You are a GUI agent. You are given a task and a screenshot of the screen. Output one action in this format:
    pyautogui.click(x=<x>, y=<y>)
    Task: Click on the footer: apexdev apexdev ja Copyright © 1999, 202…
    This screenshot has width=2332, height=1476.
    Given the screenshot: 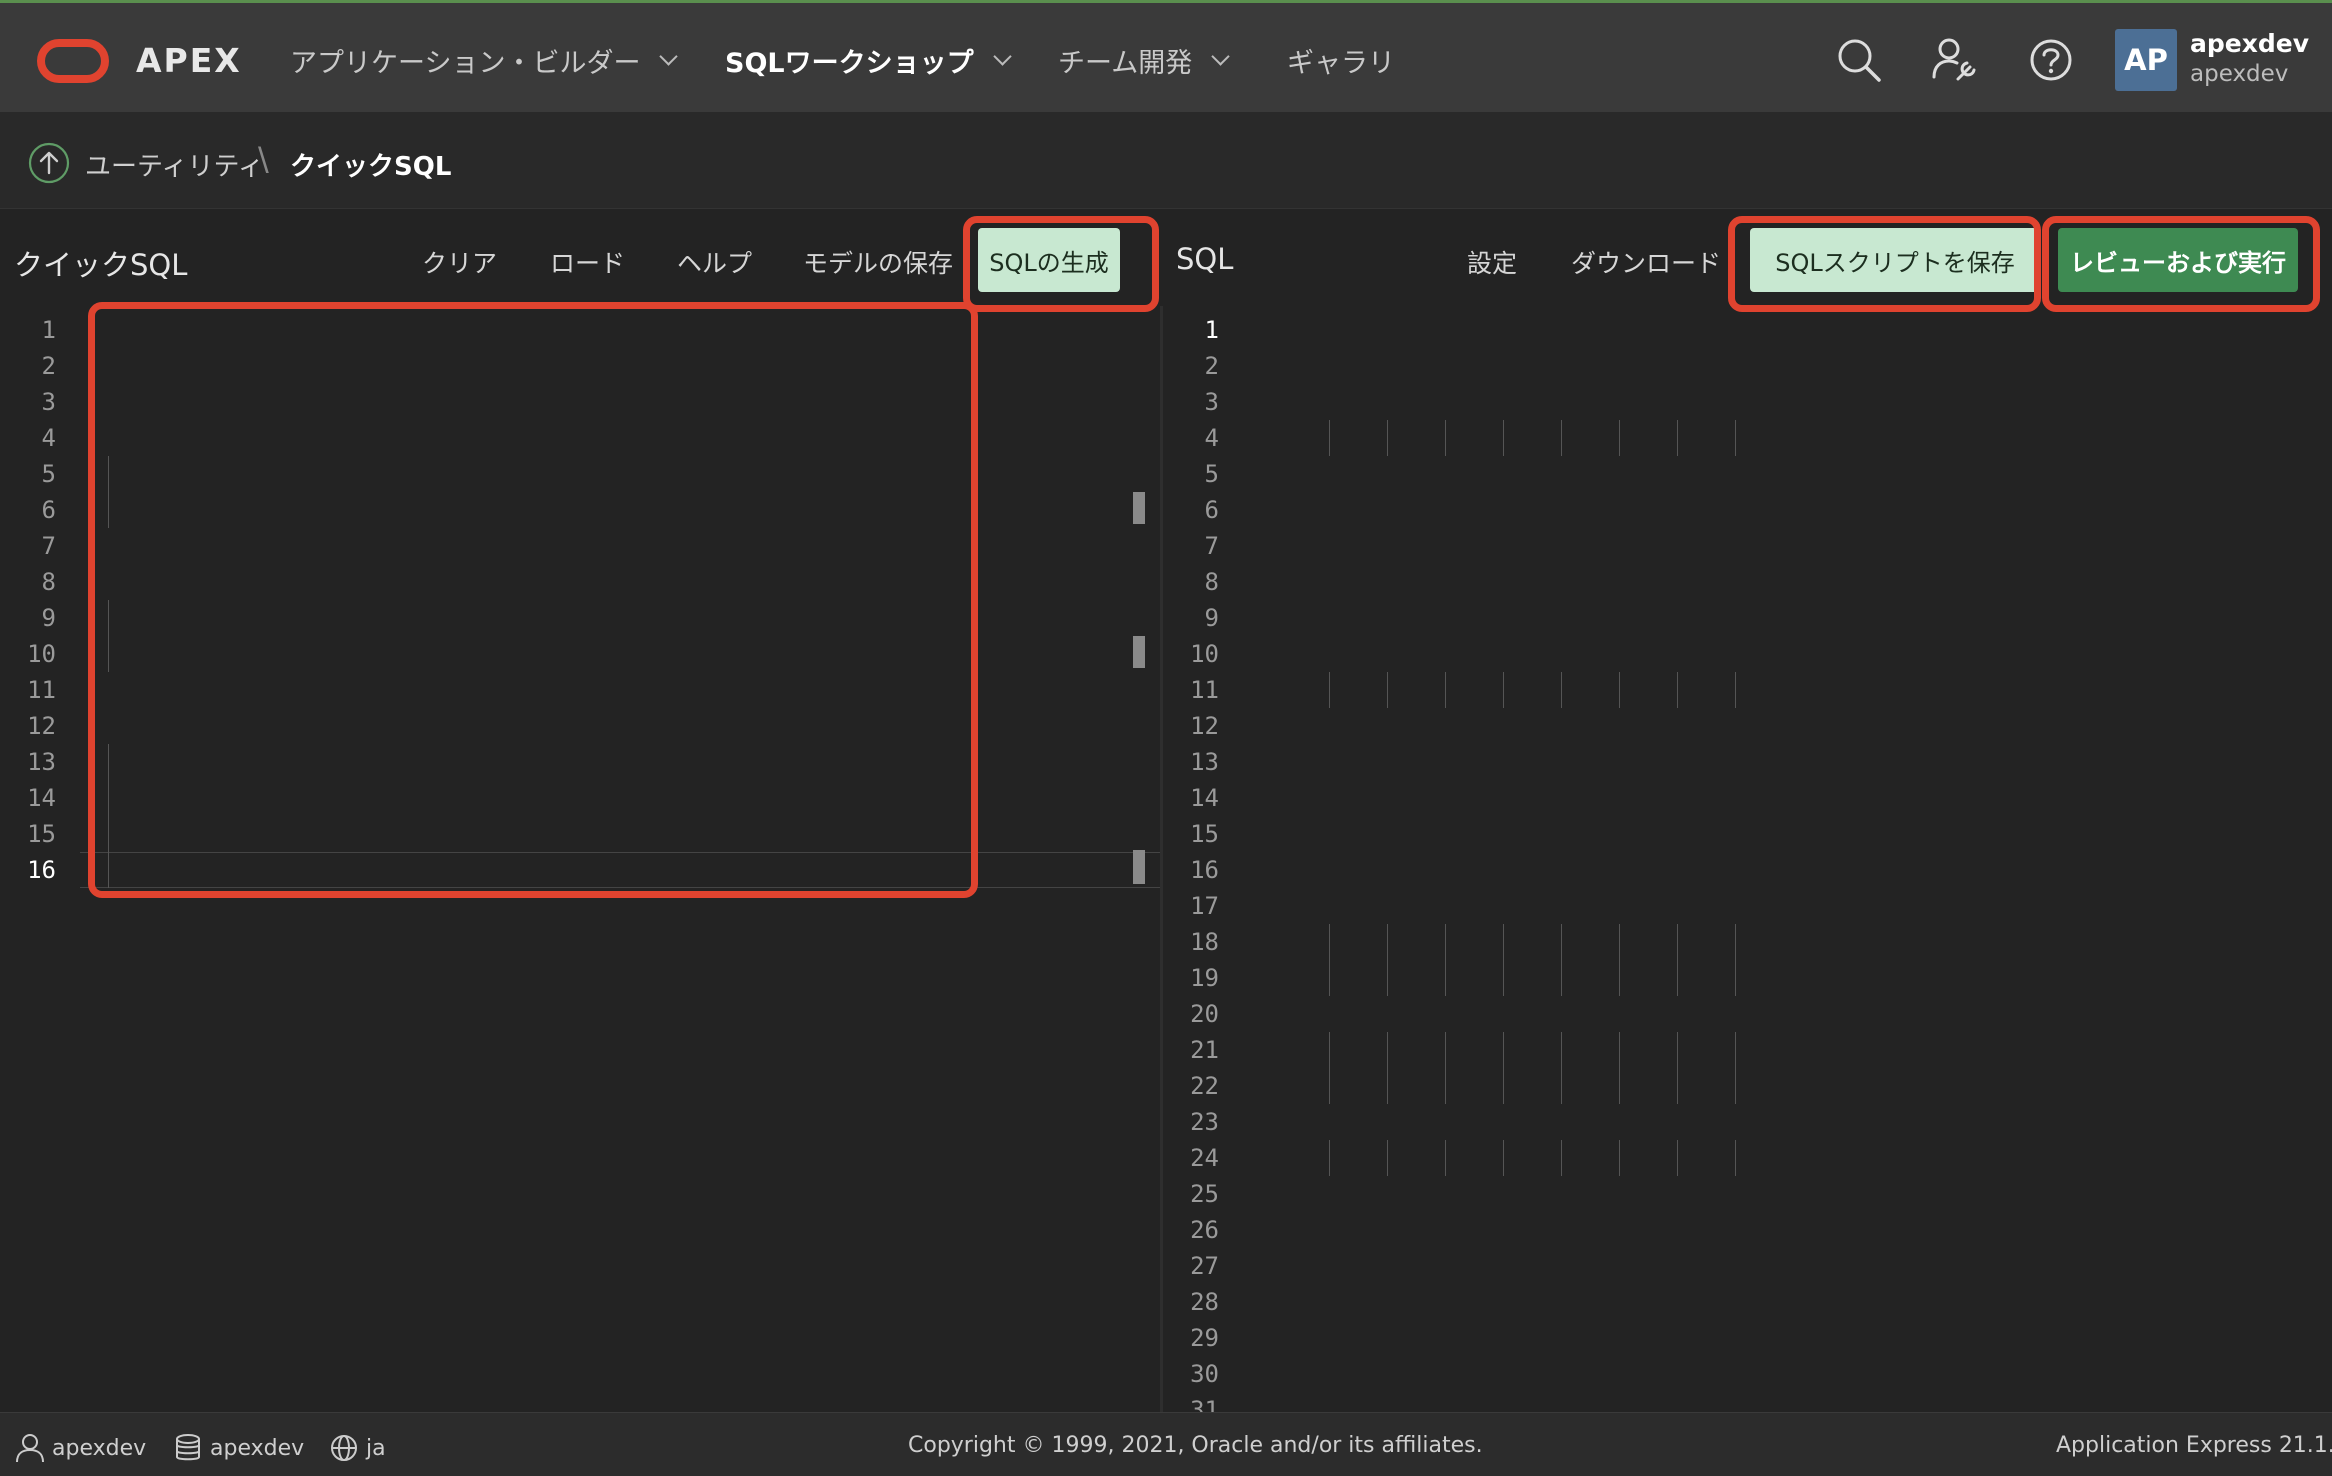 What is the action you would take?
    pyautogui.click(x=1166, y=1444)
    